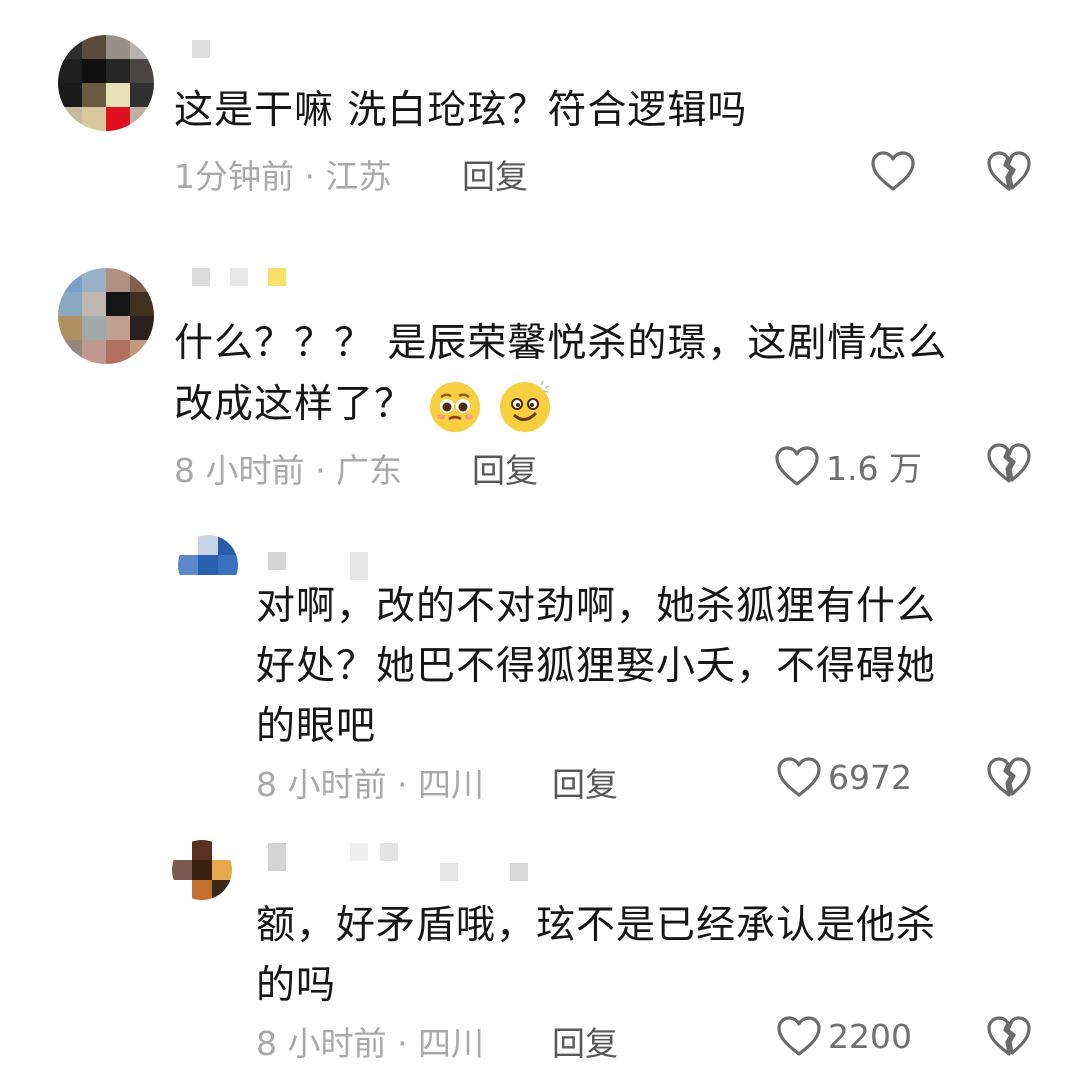  I want to click on like-button: 6972, so click(844, 777).